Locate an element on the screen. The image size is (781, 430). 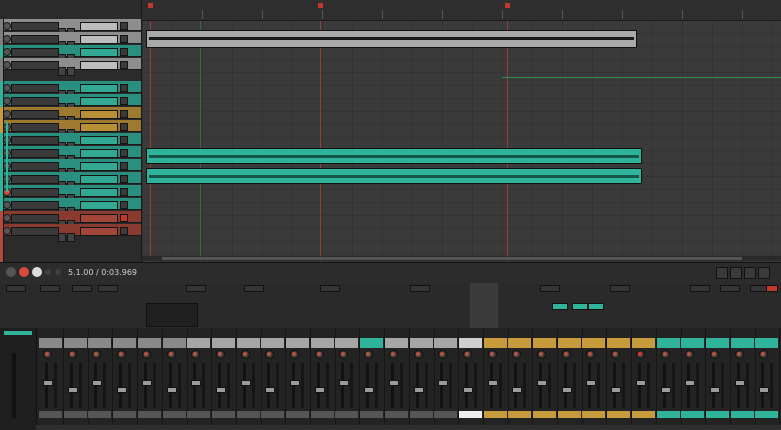
scrollbar-thumb is located at coordinates (452, 258).